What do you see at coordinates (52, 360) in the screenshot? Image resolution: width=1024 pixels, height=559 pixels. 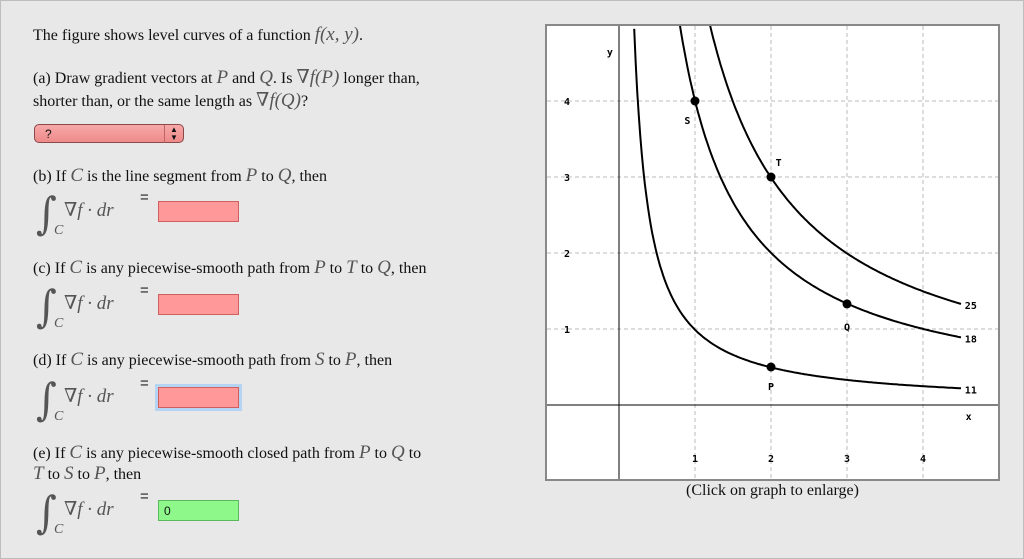 I see `text-segment: (d) If` at bounding box center [52, 360].